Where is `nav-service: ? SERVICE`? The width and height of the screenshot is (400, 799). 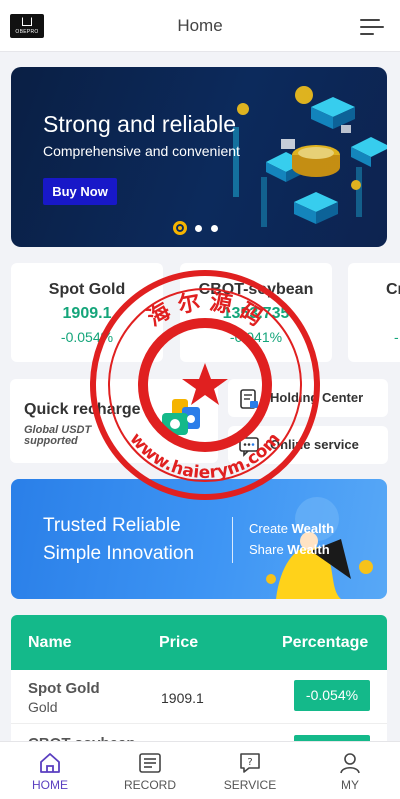 nav-service: ? SERVICE is located at coordinates (250, 770).